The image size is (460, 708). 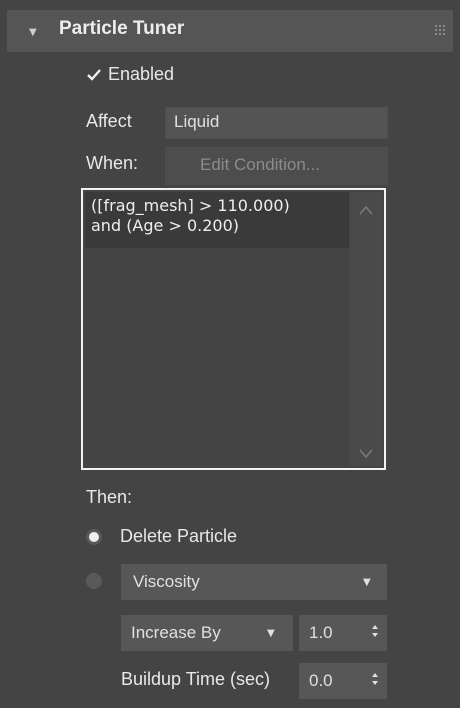 I want to click on delete-particle-radio, so click(x=94, y=537).